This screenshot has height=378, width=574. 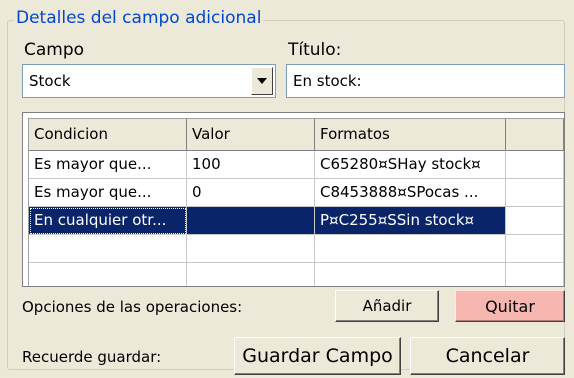 What do you see at coordinates (315, 50) in the screenshot?
I see `title-label: Título:` at bounding box center [315, 50].